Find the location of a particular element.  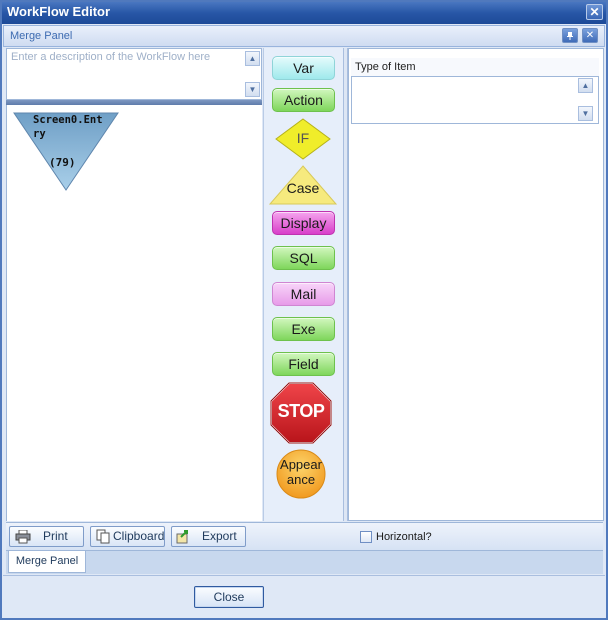

export-label: Export is located at coordinates (219, 536).